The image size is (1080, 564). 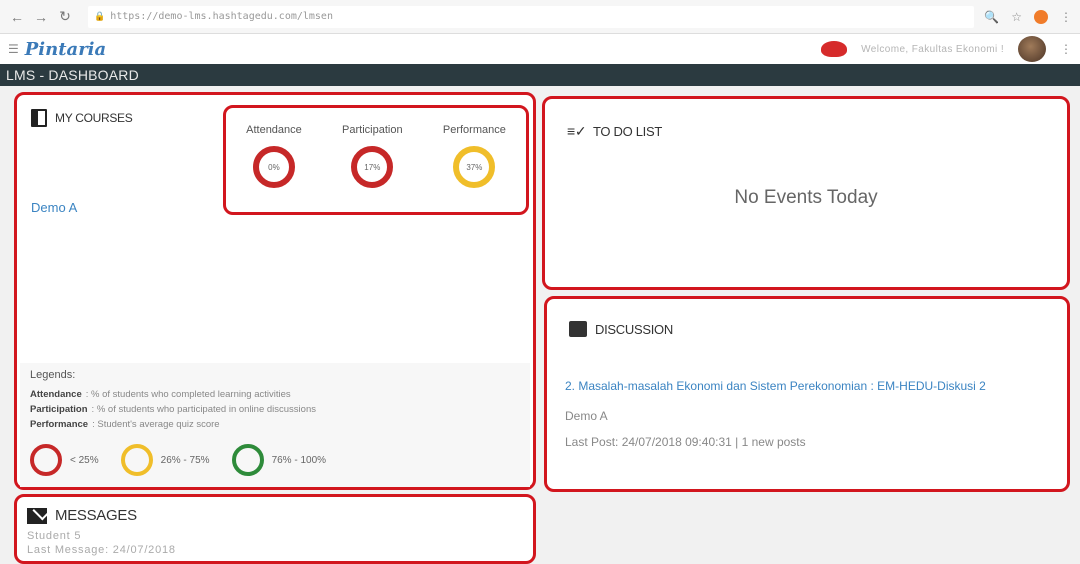 I want to click on logo: Pintaria, so click(x=65, y=49).